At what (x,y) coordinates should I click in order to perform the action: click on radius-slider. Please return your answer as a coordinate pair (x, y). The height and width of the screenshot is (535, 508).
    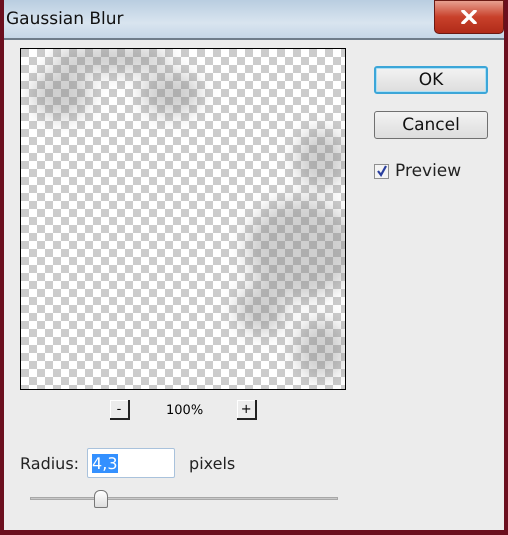
    Looking at the image, I should click on (184, 499).